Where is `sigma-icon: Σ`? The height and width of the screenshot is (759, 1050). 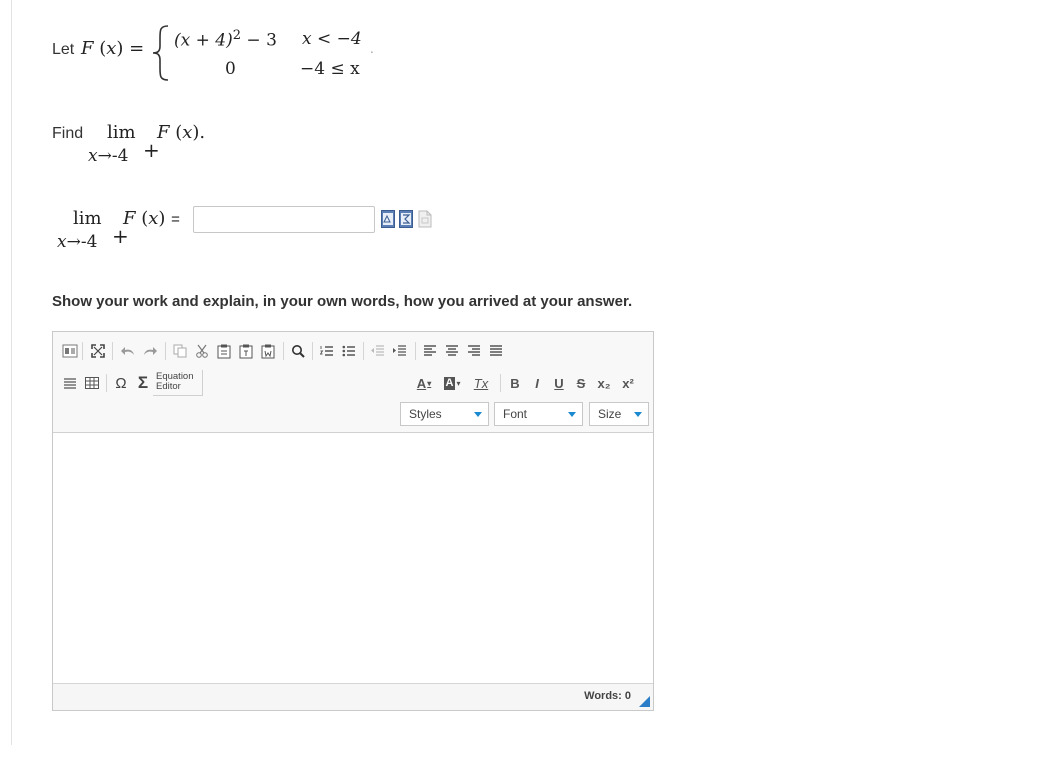
sigma-icon: Σ is located at coordinates (143, 383).